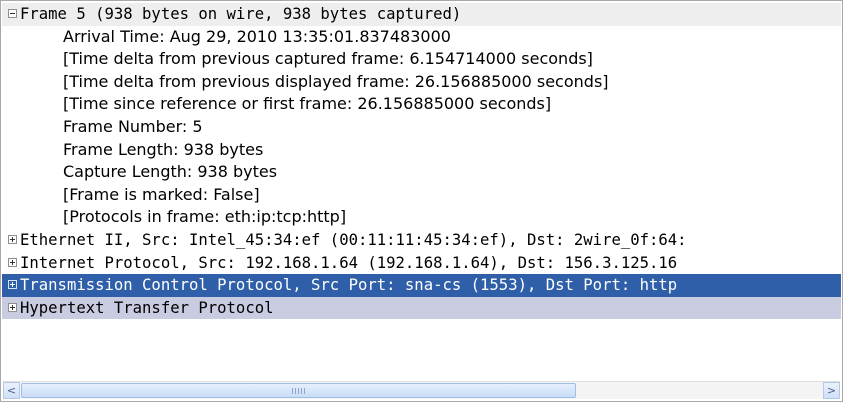 This screenshot has height=405, width=846. I want to click on tree-item-http: Hypertext Transfer Protocol, so click(421, 308).